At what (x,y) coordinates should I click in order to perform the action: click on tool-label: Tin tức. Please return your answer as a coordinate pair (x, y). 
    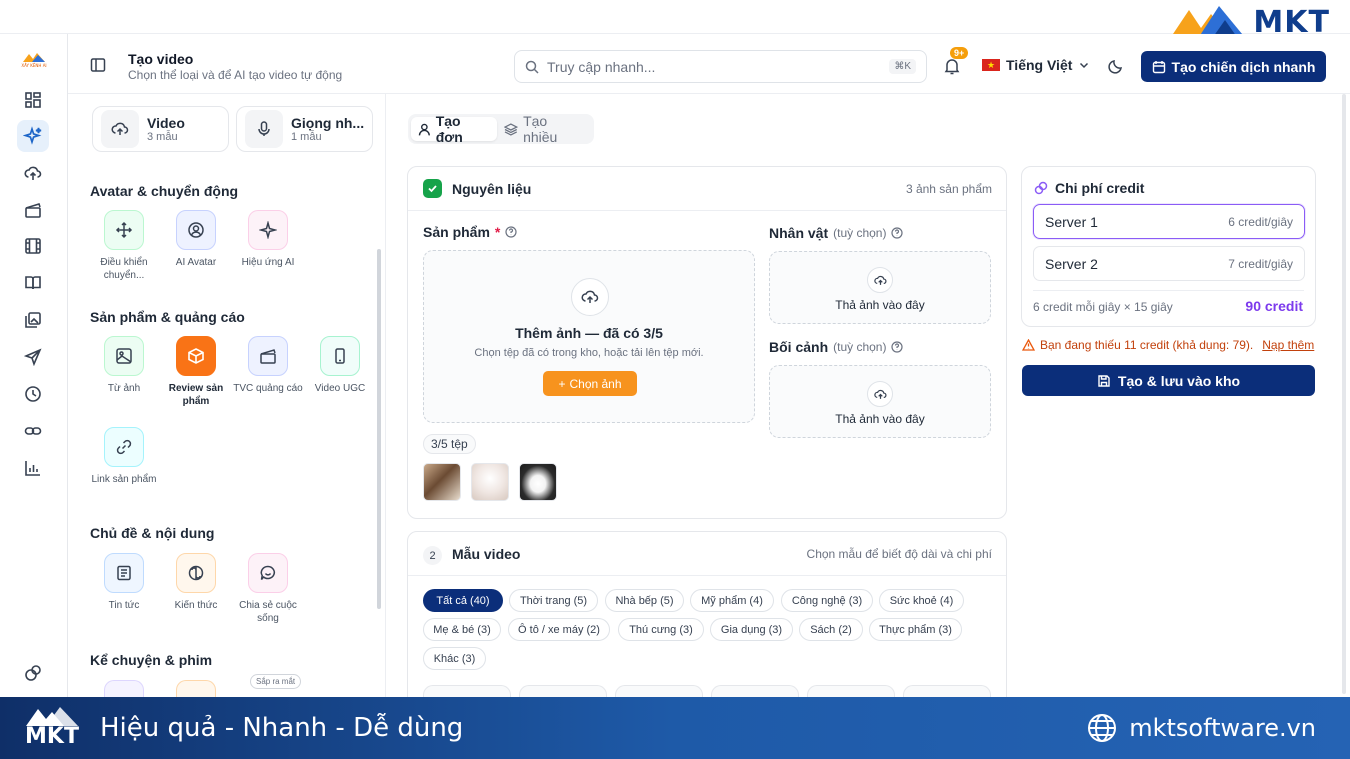
    Looking at the image, I should click on (124, 605).